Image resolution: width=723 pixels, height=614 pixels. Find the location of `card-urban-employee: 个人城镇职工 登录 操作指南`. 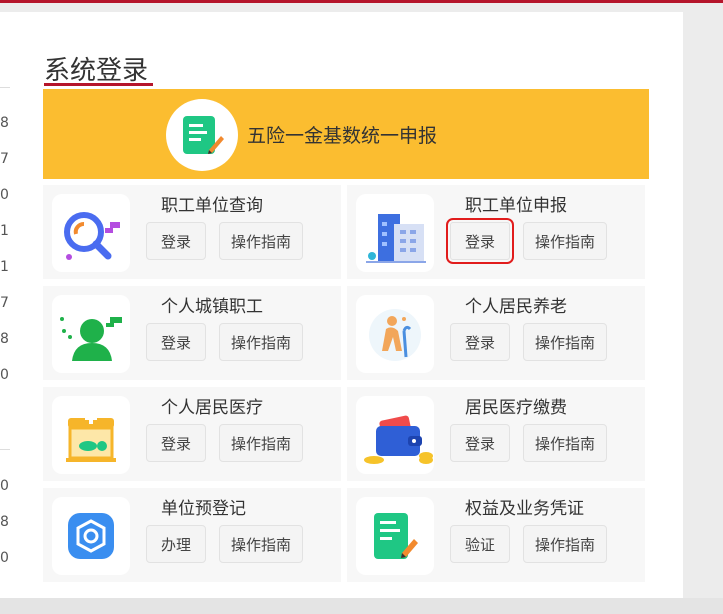

card-urban-employee: 个人城镇职工 登录 操作指南 is located at coordinates (192, 333).